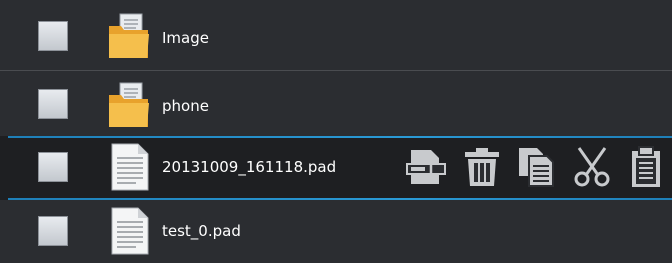 The height and width of the screenshot is (263, 672). Describe the element at coordinates (340, 137) in the screenshot. I see `selection-border-top` at that location.